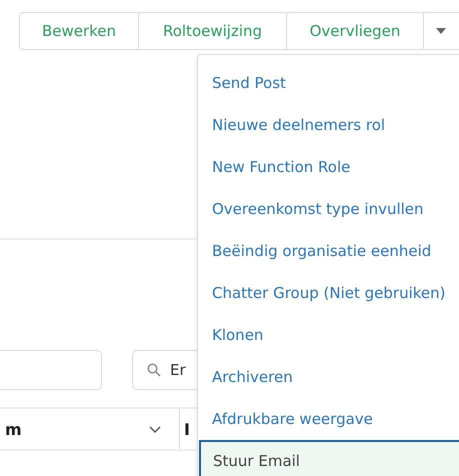 Image resolution: width=459 pixels, height=476 pixels. What do you see at coordinates (328, 419) in the screenshot?
I see `menu-item: Afdrukbare weergave` at bounding box center [328, 419].